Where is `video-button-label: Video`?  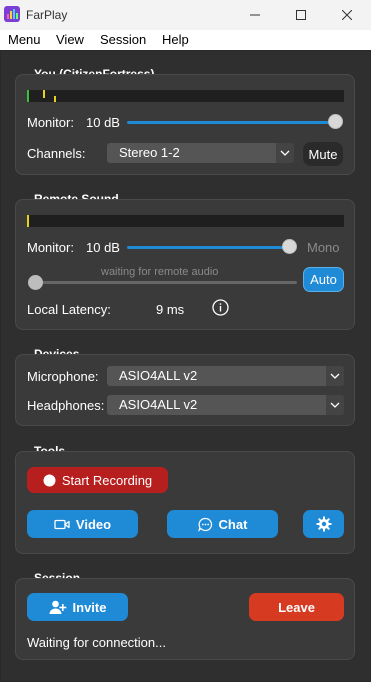
video-button-label: Video is located at coordinates (93, 524).